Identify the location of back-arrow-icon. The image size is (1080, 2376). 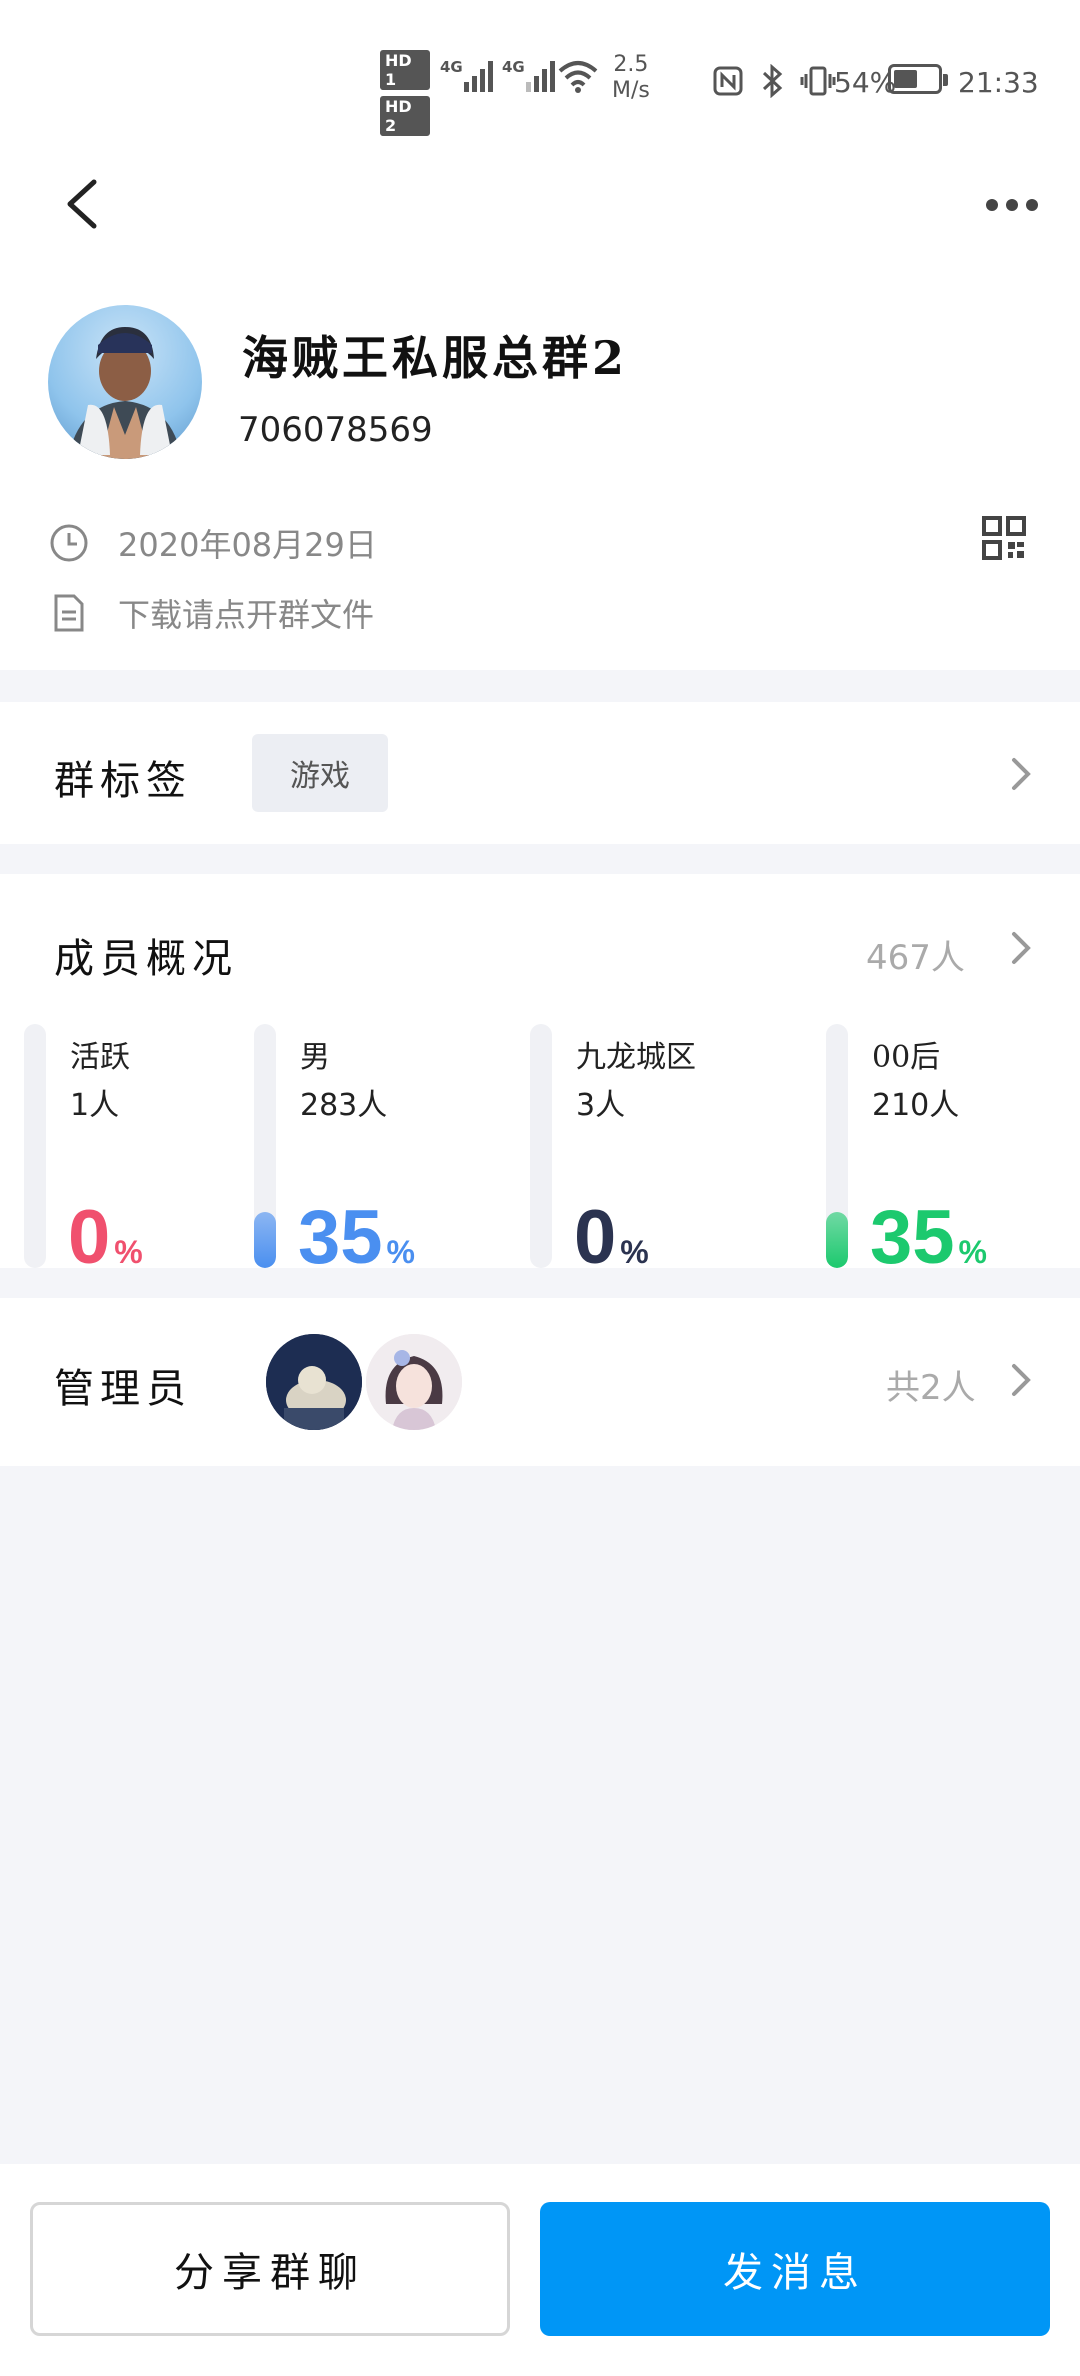
(82, 204).